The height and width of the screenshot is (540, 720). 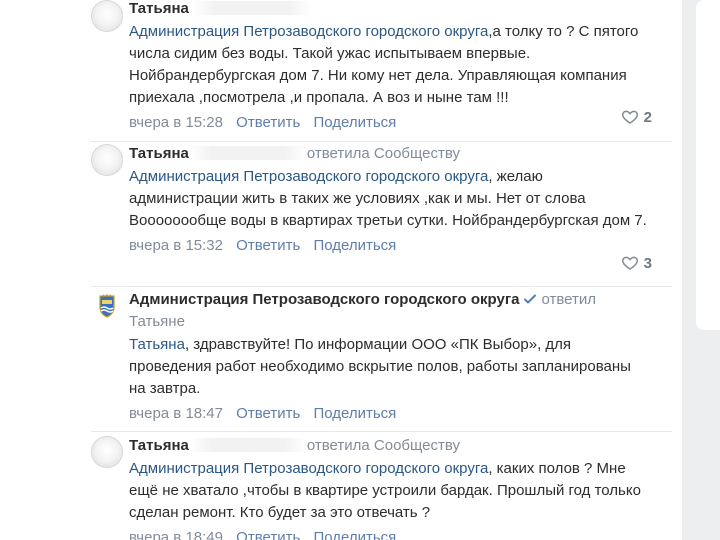 I want to click on comment-time: вчера в 15:32, so click(x=176, y=245).